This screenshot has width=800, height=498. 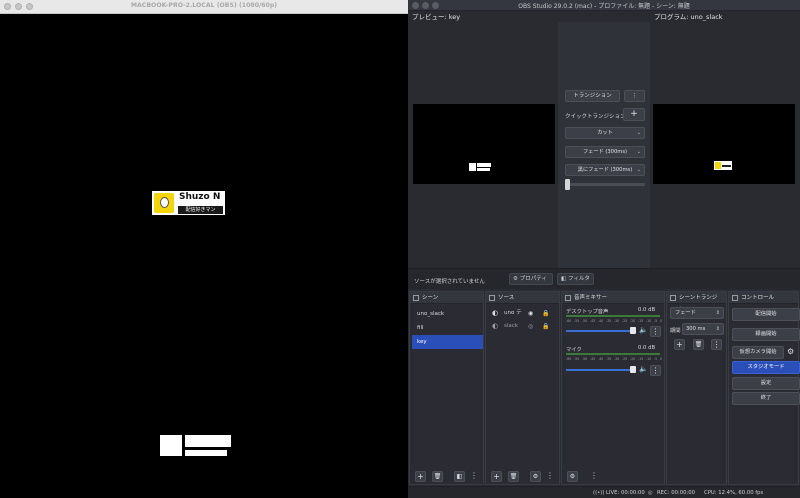 I want to click on scene-item: fill, so click(x=447, y=328).